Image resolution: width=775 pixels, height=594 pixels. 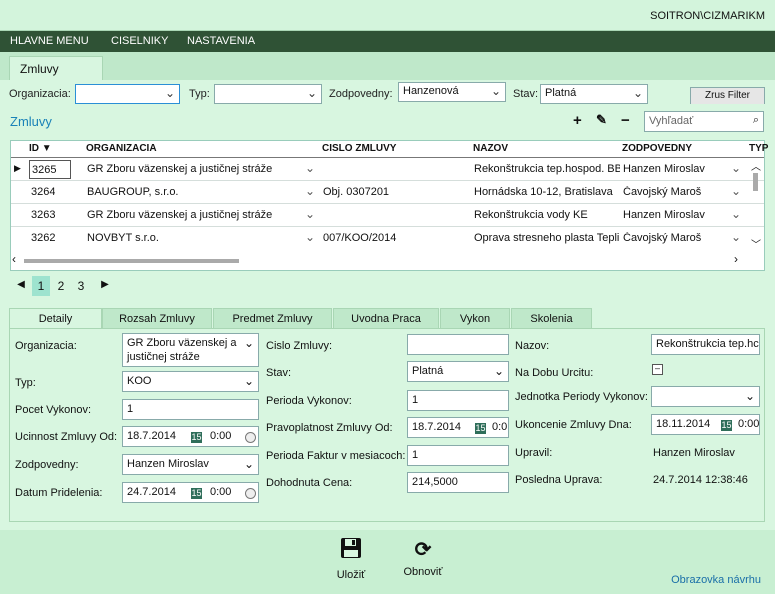 What do you see at coordinates (49, 41) in the screenshot?
I see `menu-hlavne-menu: HLAVNE MENU` at bounding box center [49, 41].